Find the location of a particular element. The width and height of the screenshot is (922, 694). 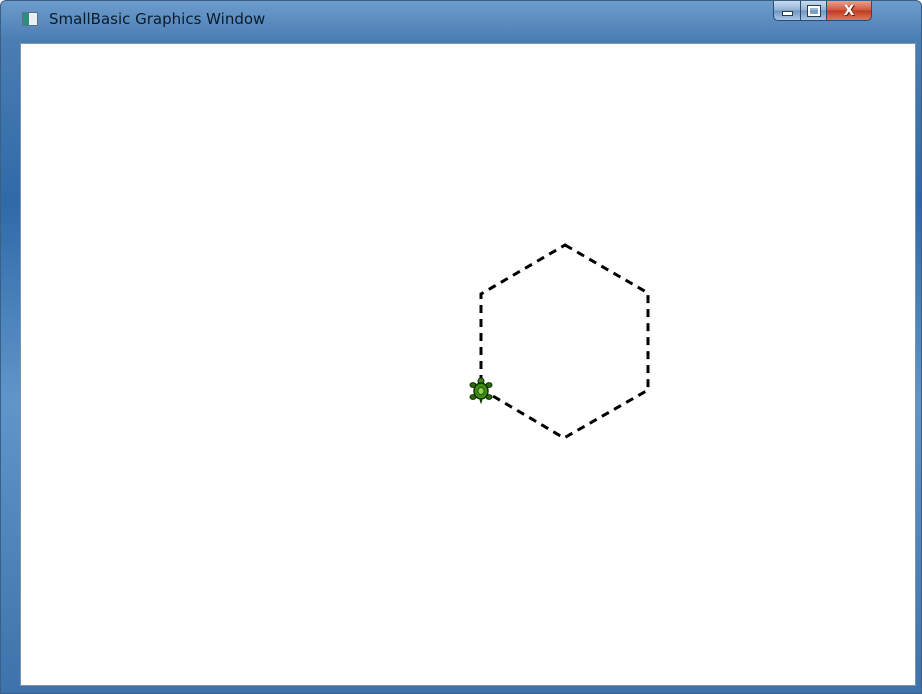

minimize-button is located at coordinates (787, 11).